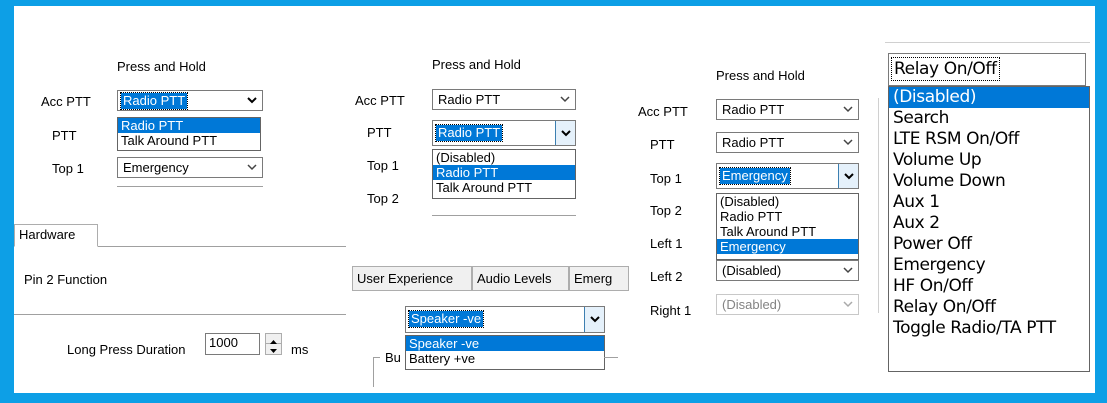  I want to click on right1-value: (Disabled), so click(752, 304).